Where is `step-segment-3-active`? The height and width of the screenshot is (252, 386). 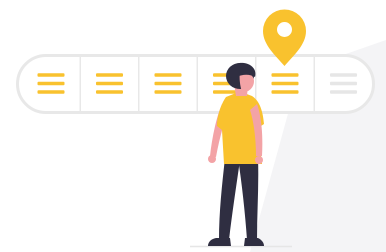 step-segment-3-active is located at coordinates (168, 83).